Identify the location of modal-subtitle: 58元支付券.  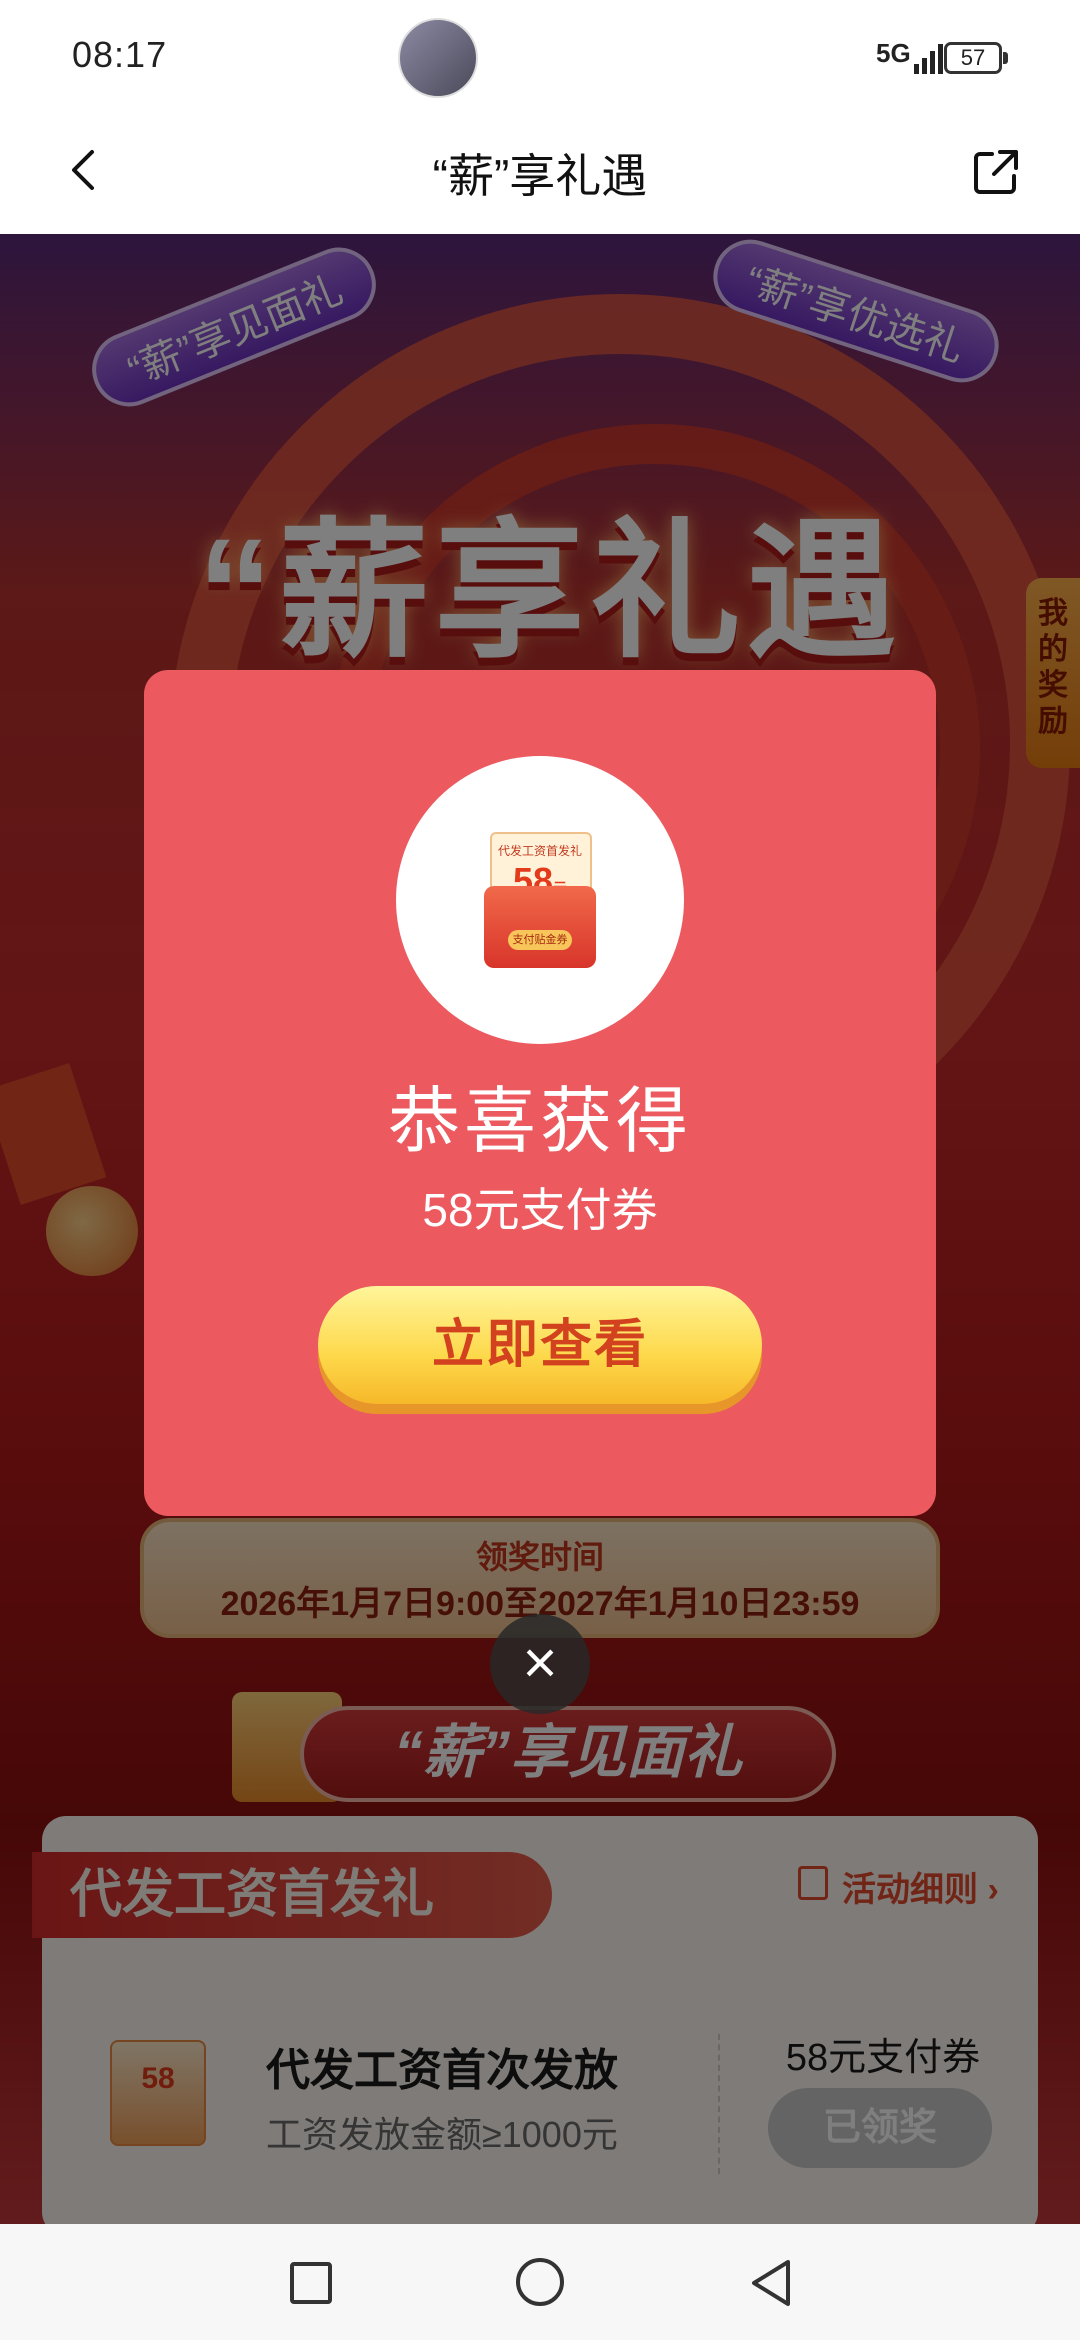
(540, 1210).